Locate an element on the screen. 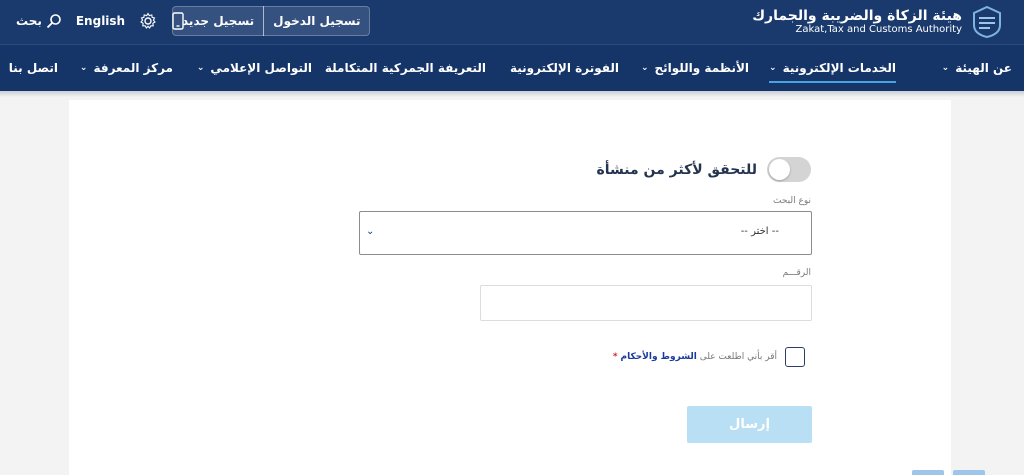 The height and width of the screenshot is (475, 1024). toggle-knob is located at coordinates (779, 169).